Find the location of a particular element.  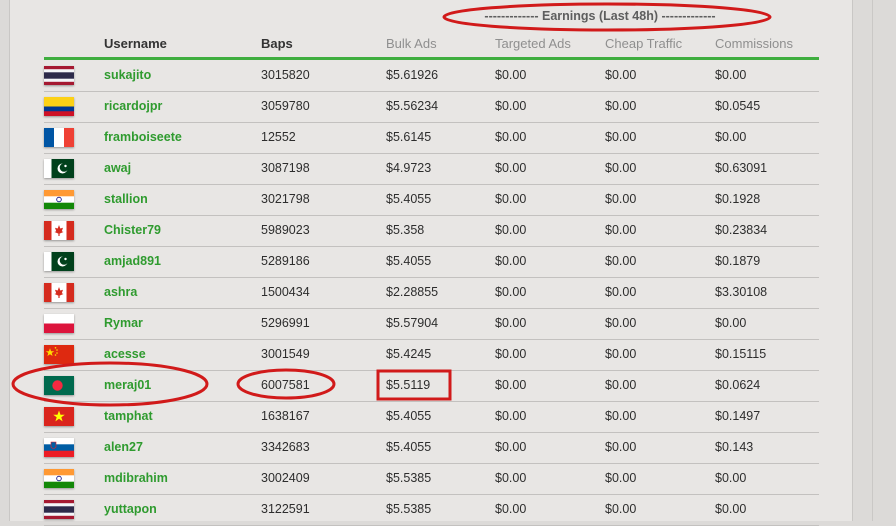

bulk-ads-cell: $5.4055 is located at coordinates (409, 261).